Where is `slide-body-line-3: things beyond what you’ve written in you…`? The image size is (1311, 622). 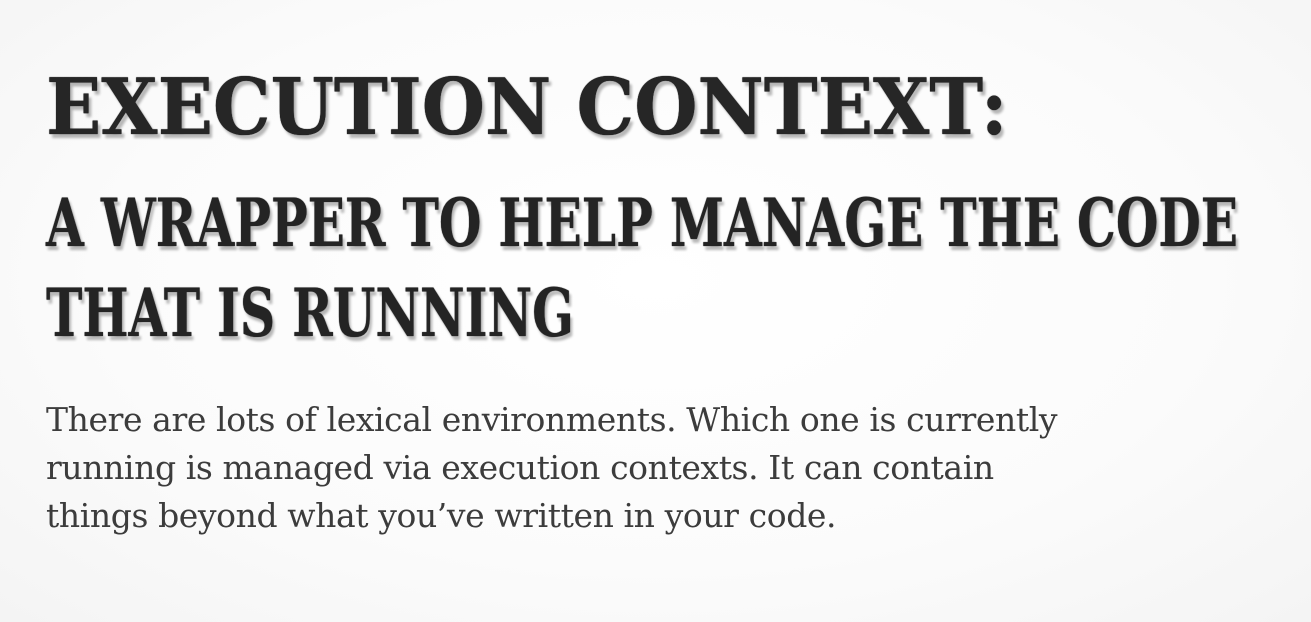 slide-body-line-3: things beyond what you’ve written in you… is located at coordinates (441, 515).